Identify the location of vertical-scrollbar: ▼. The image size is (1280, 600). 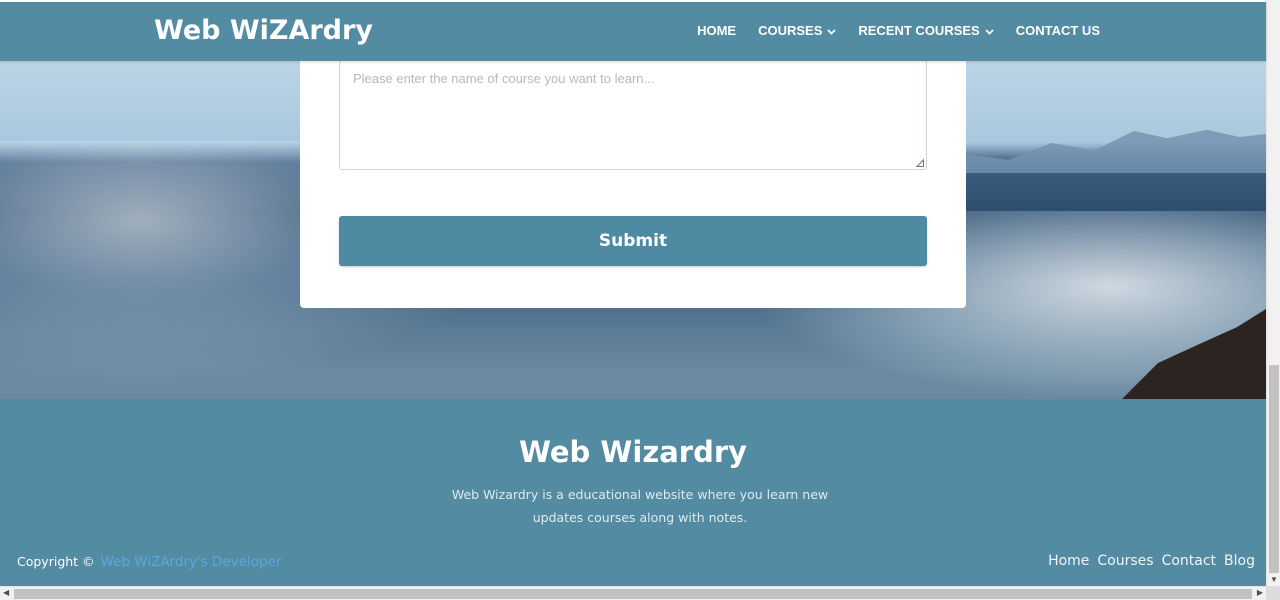
(1273, 293).